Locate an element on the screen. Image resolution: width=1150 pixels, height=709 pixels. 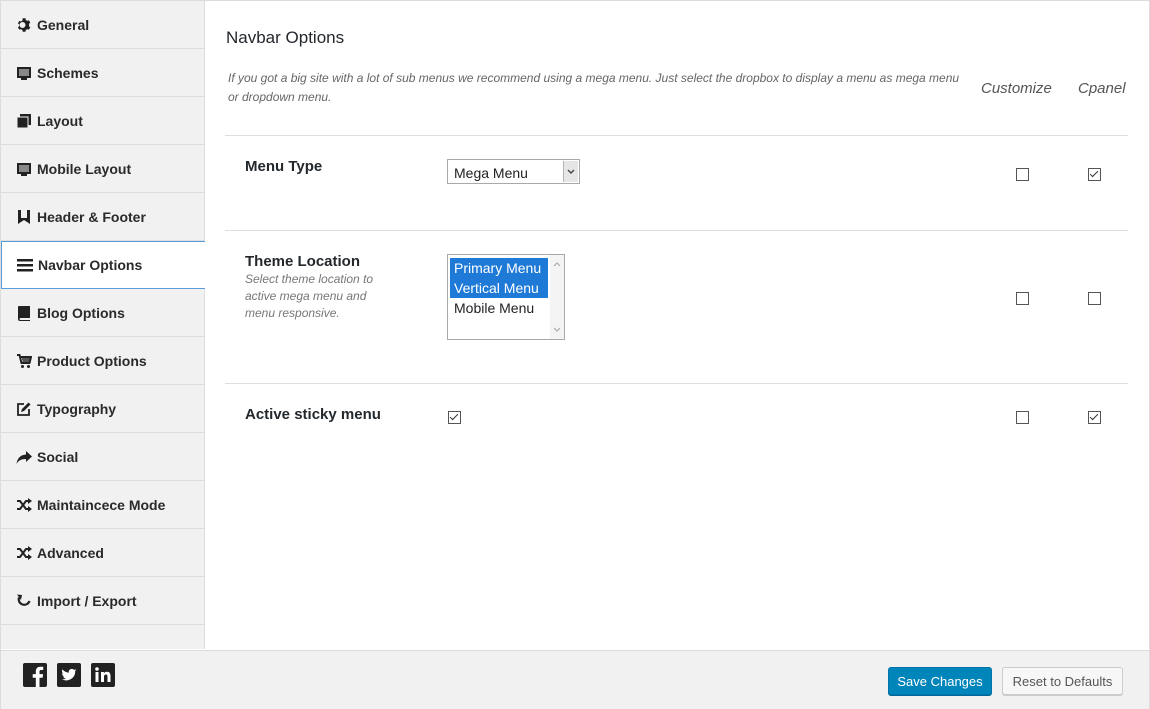
save-changes-button: Save Changes is located at coordinates (940, 681).